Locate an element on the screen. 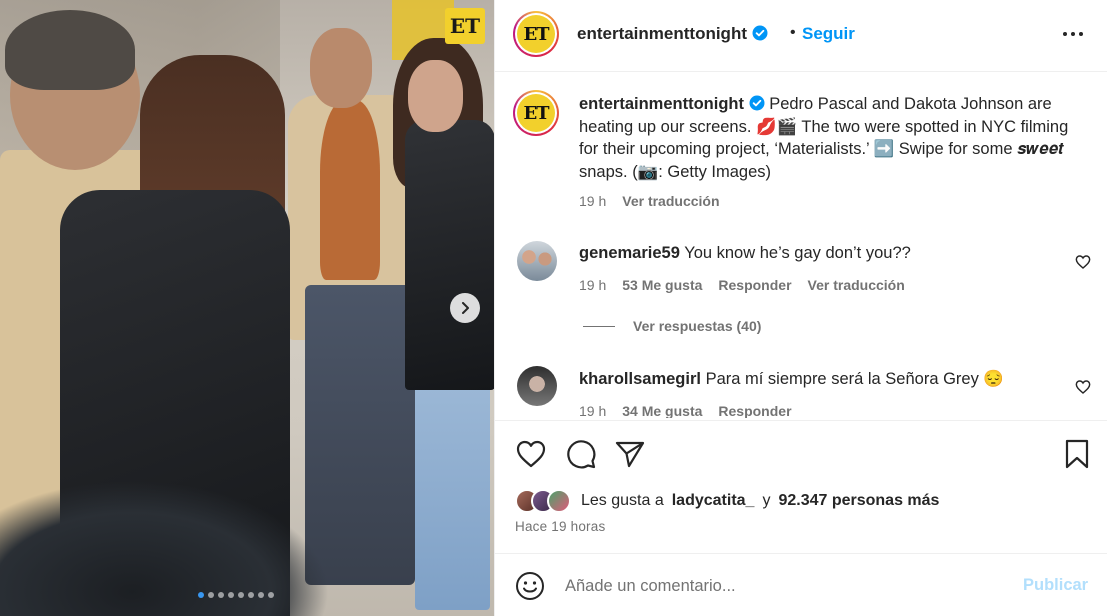  caption-translate-link: Ver traducción is located at coordinates (670, 201).